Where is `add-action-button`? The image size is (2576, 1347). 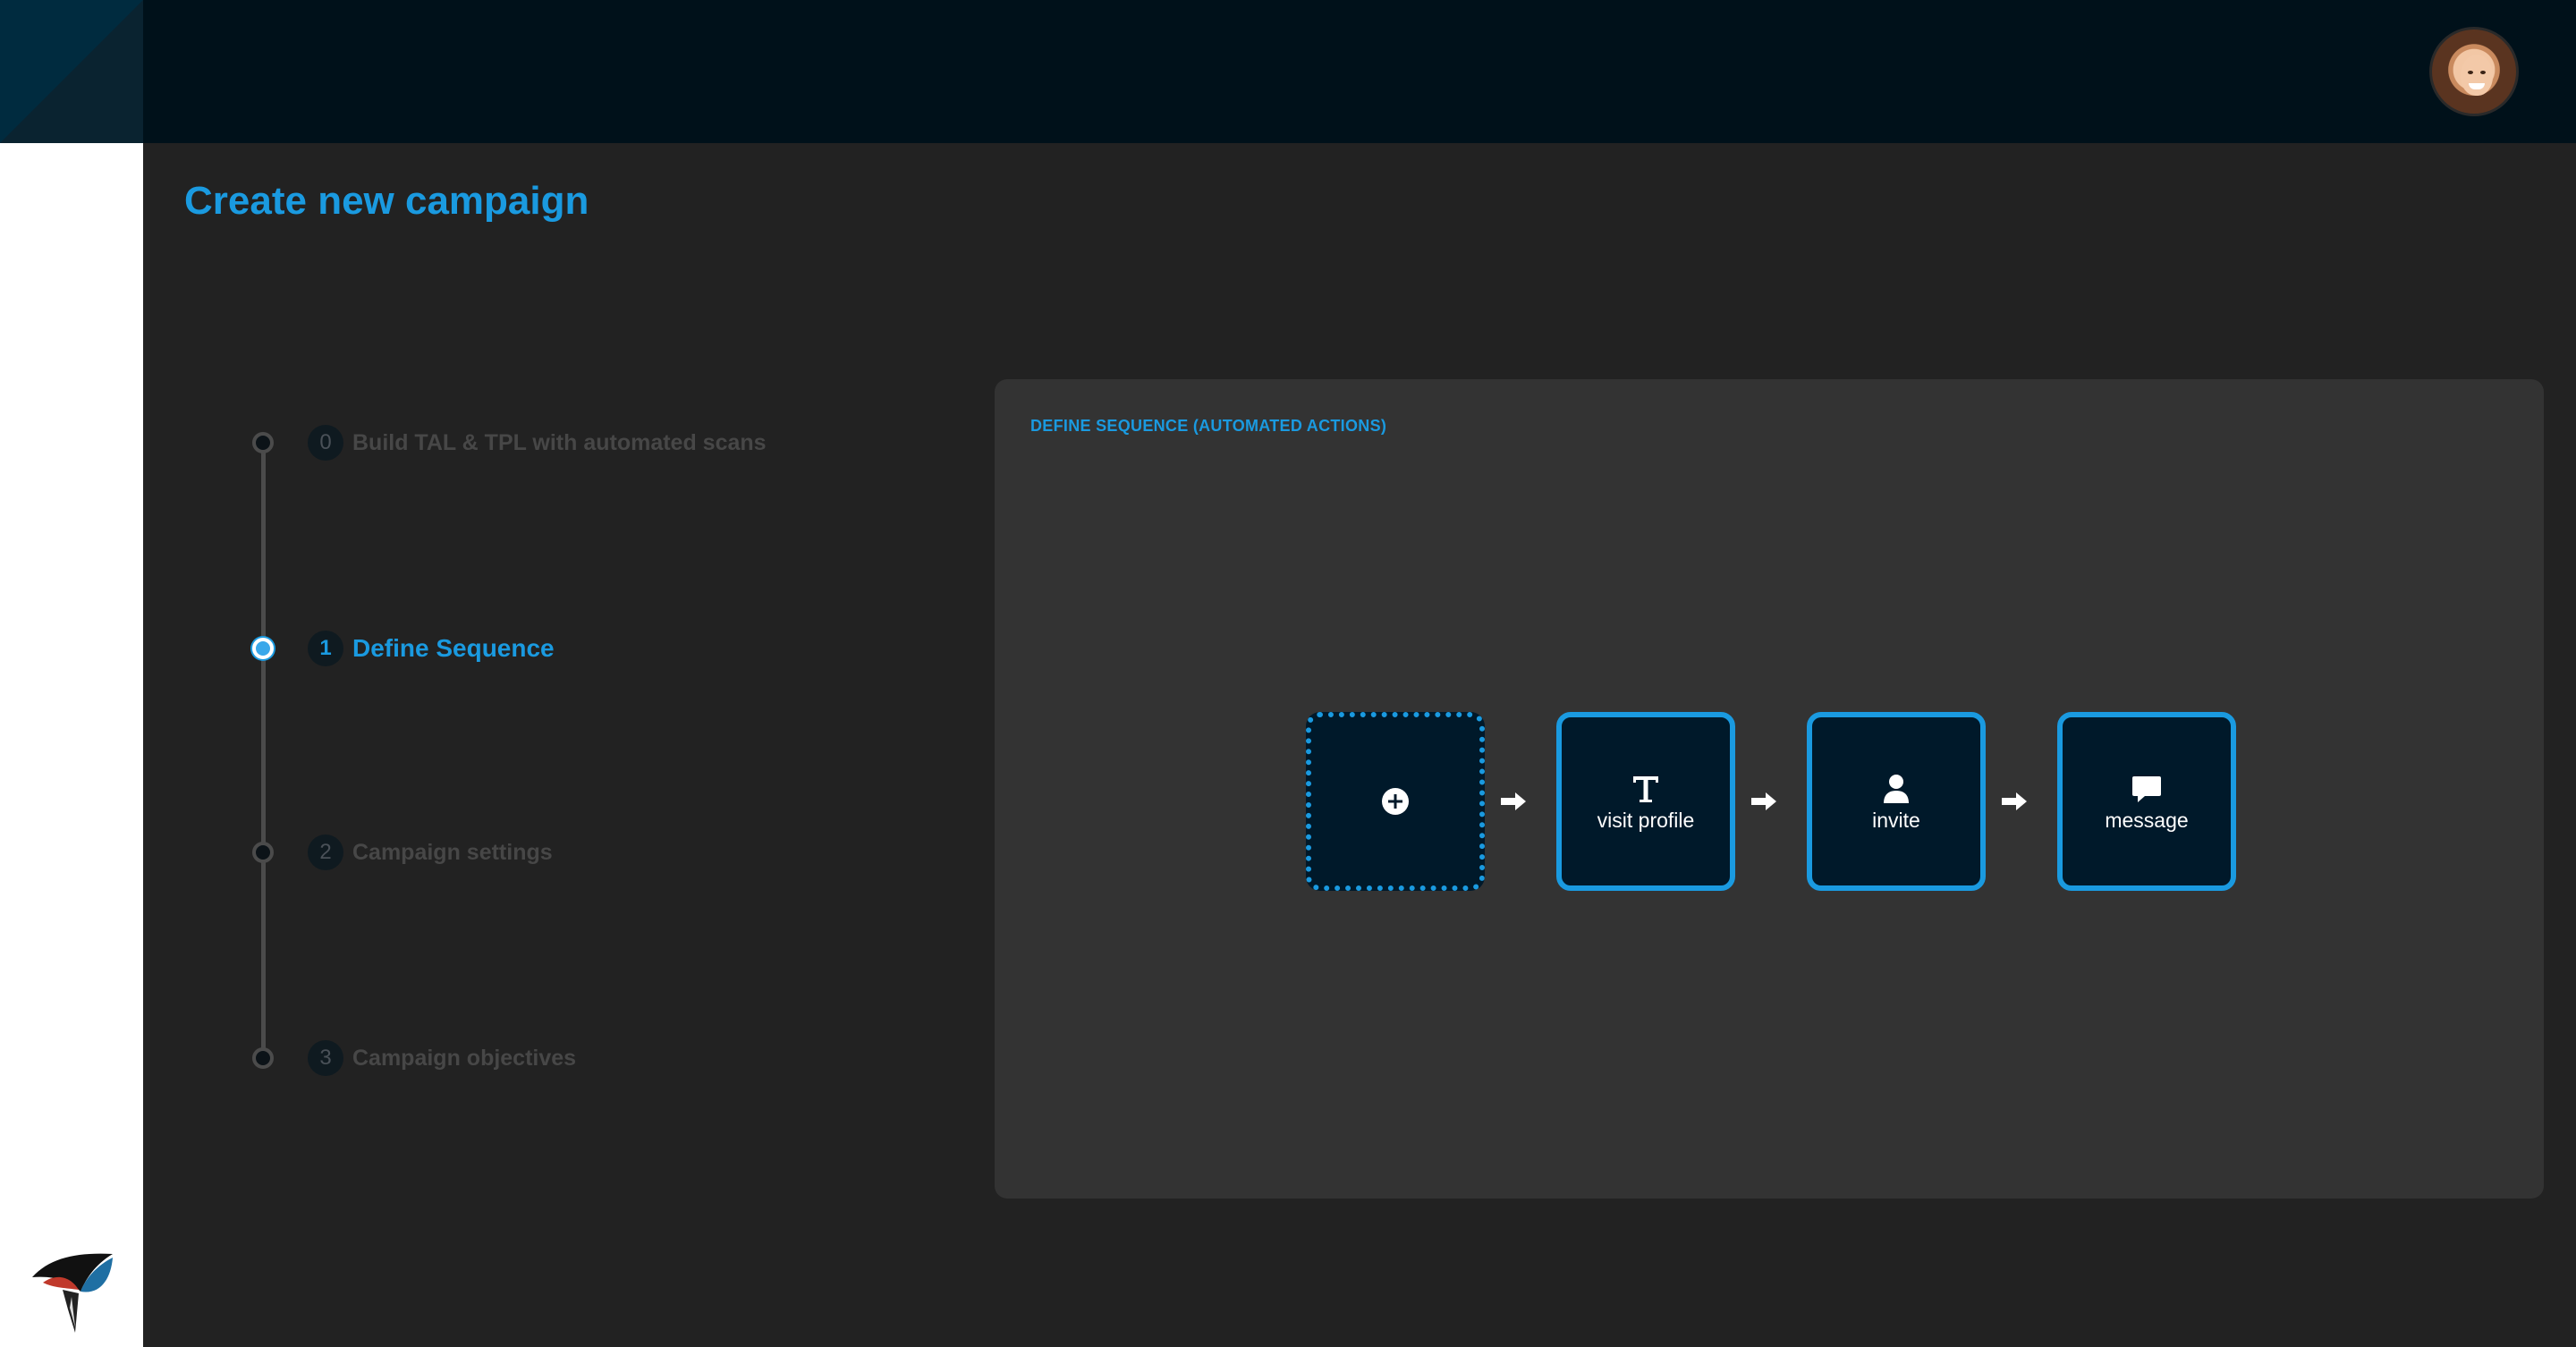 add-action-button is located at coordinates (1395, 801).